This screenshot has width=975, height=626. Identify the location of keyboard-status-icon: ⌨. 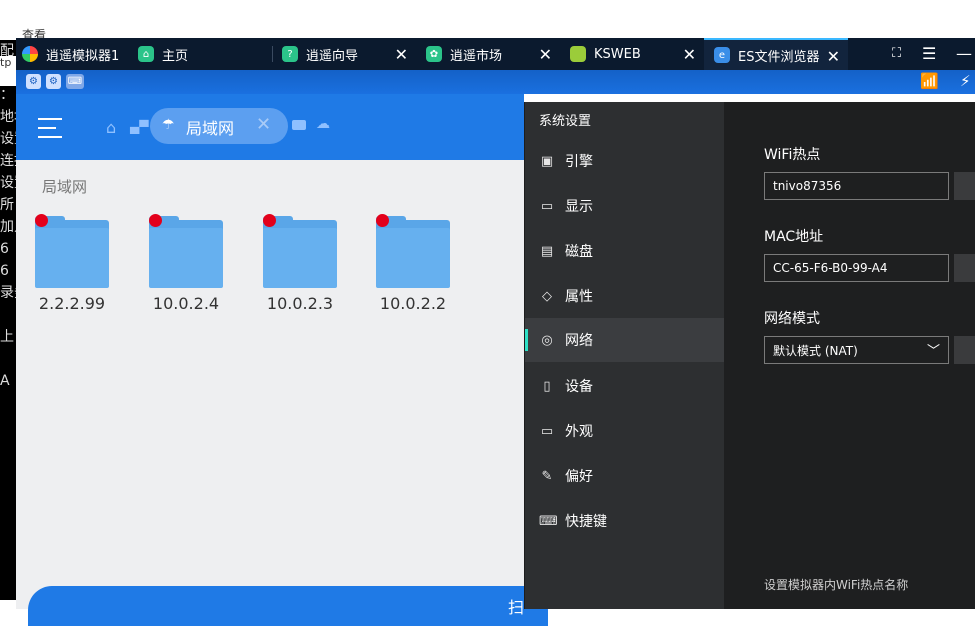
(75, 81).